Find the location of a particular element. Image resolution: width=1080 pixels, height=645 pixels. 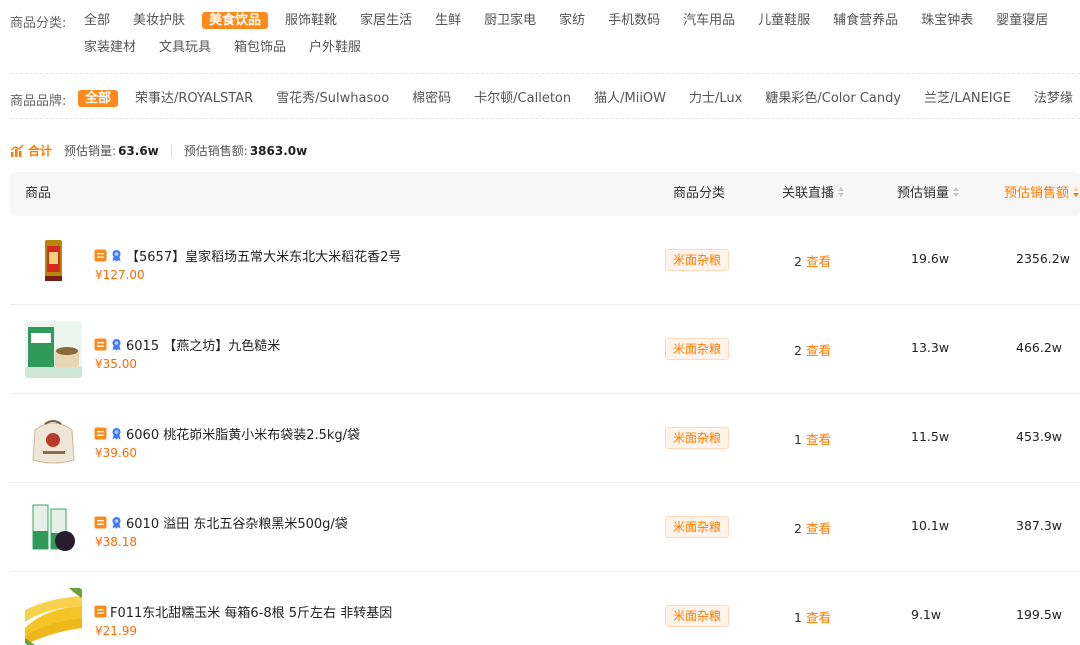

table-row: 6015 【燕之坊】九色糙米 ¥35.00 米面杂粮 2 查看 13.3w 466.2w is located at coordinates (545, 349).